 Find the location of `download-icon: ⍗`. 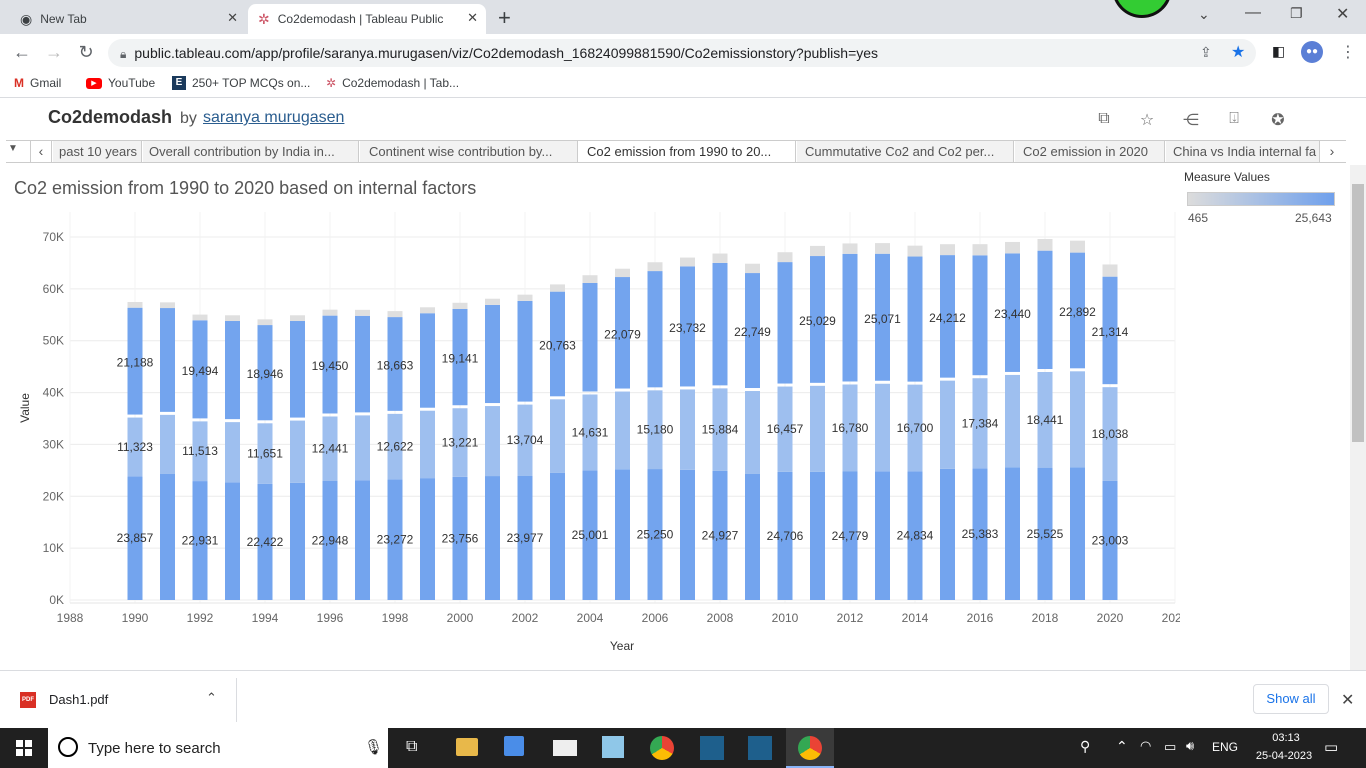

download-icon: ⍗ is located at coordinates (1234, 120).